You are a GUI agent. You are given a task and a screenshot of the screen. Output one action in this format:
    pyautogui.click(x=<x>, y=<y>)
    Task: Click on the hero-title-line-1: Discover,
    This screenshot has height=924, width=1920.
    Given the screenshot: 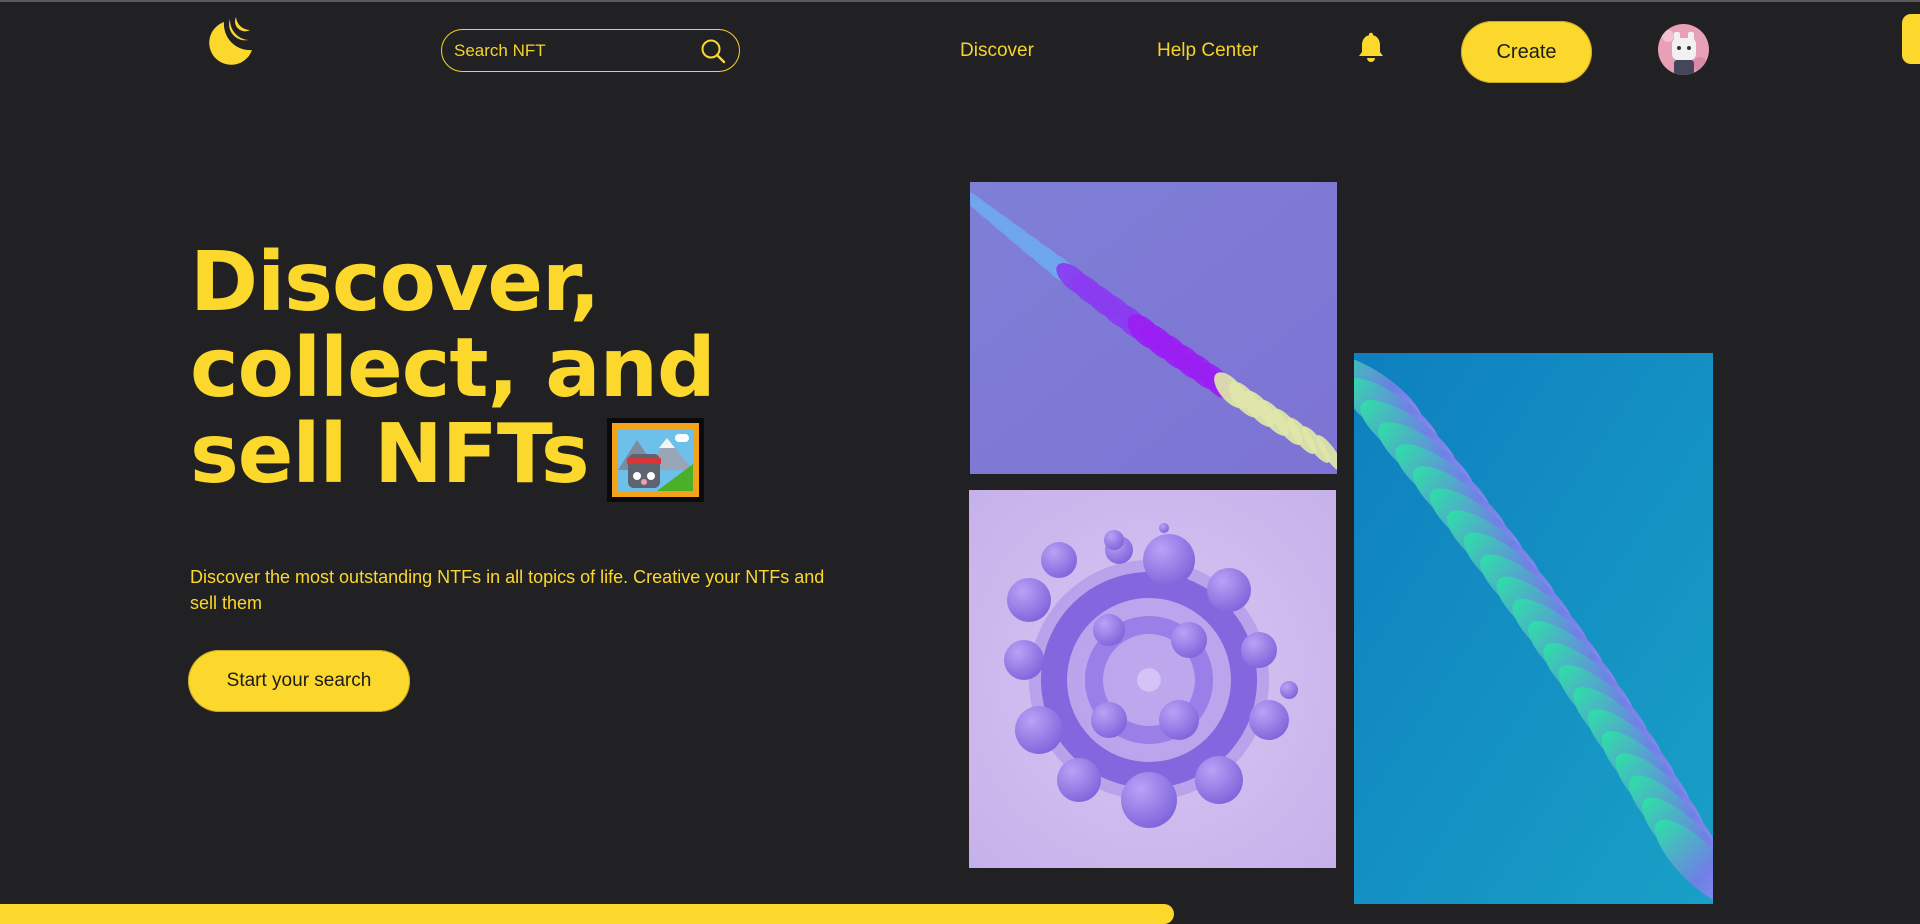 What is the action you would take?
    pyautogui.click(x=395, y=282)
    